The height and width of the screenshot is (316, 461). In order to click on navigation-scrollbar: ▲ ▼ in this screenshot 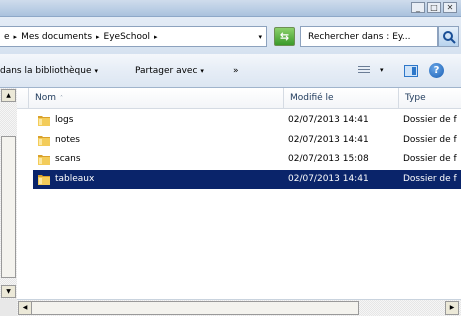, I will do `click(8, 193)`.